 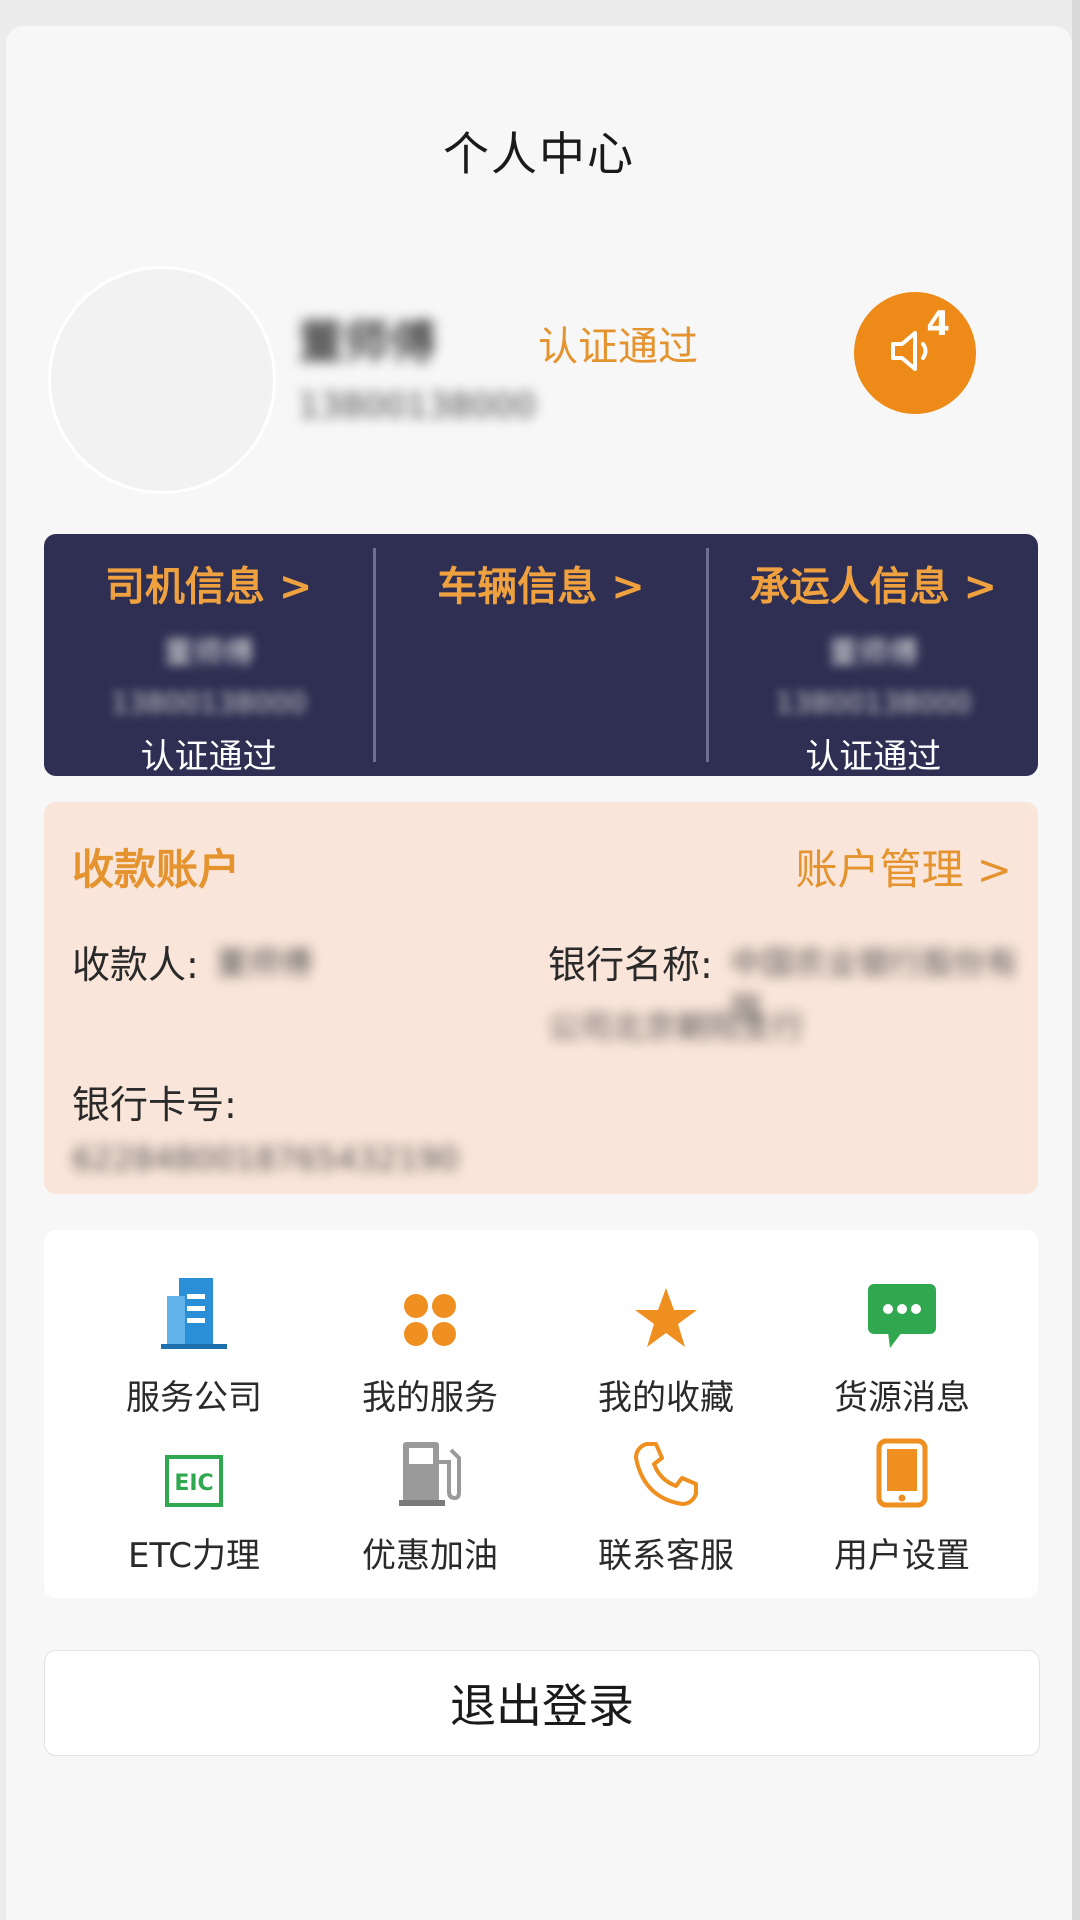 What do you see at coordinates (194, 1398) in the screenshot?
I see `service-company-label: 服务公司` at bounding box center [194, 1398].